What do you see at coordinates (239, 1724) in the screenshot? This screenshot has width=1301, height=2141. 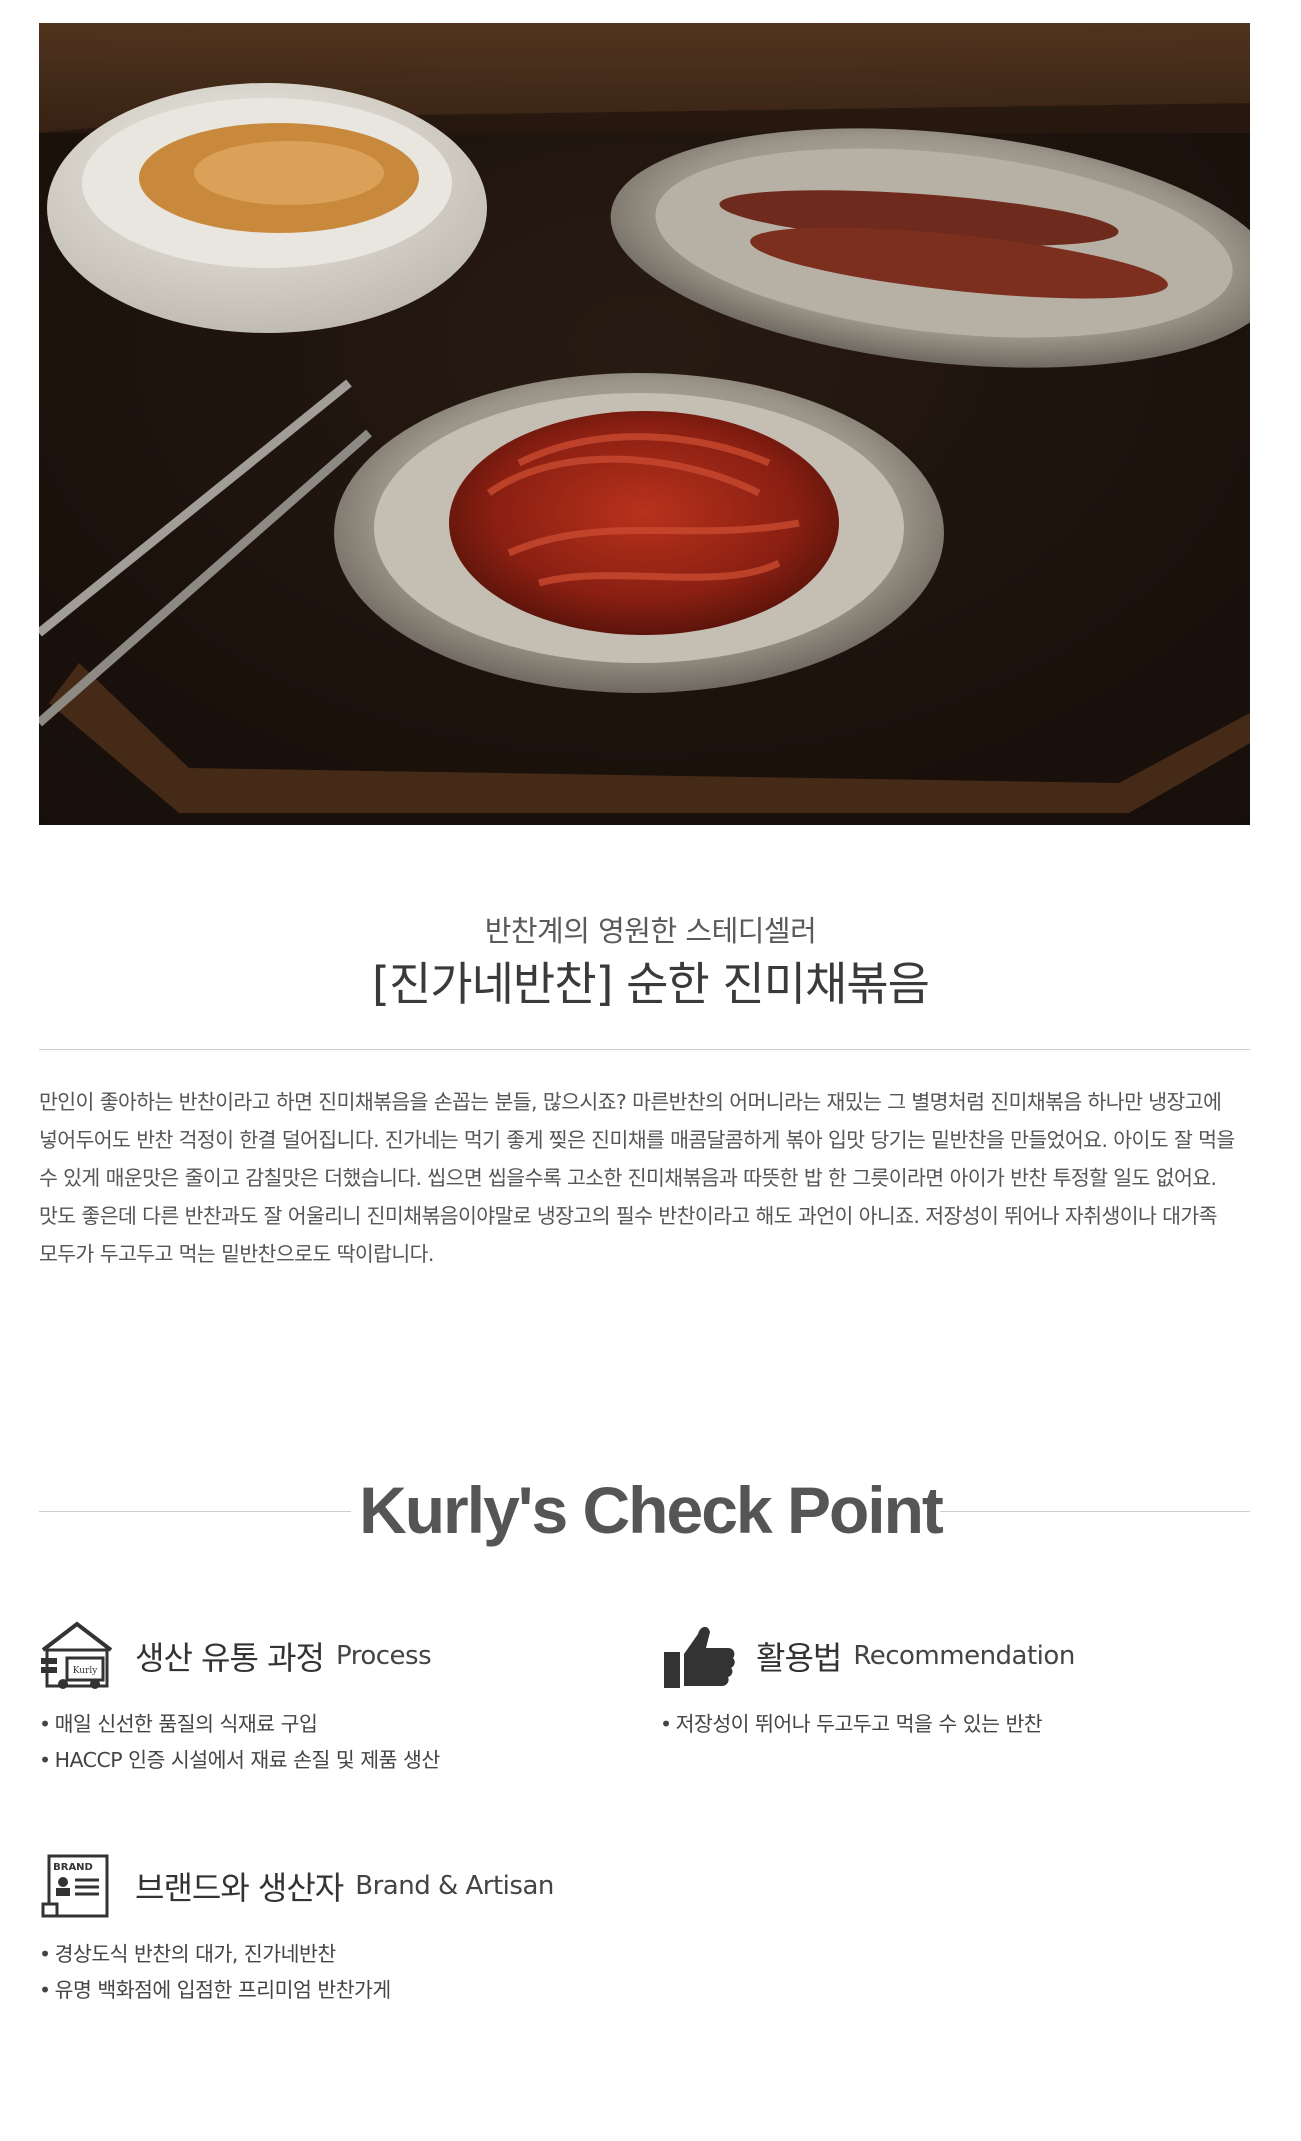 I see `list-item: 매일 신선한 품질의 식재료 구입` at bounding box center [239, 1724].